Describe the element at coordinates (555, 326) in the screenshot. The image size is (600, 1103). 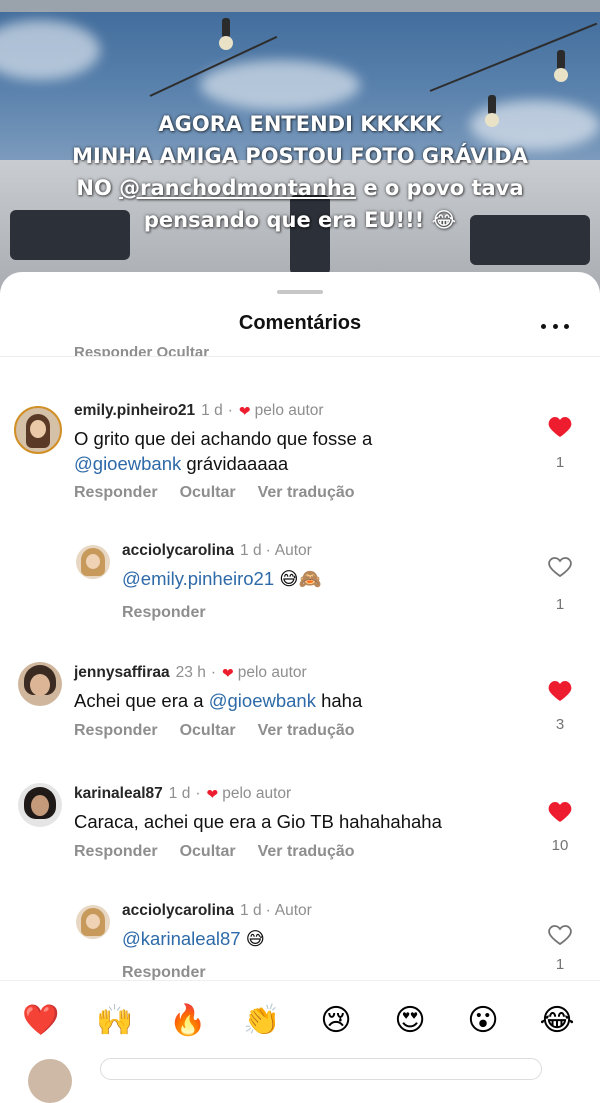
I see `more-options-icon` at that location.